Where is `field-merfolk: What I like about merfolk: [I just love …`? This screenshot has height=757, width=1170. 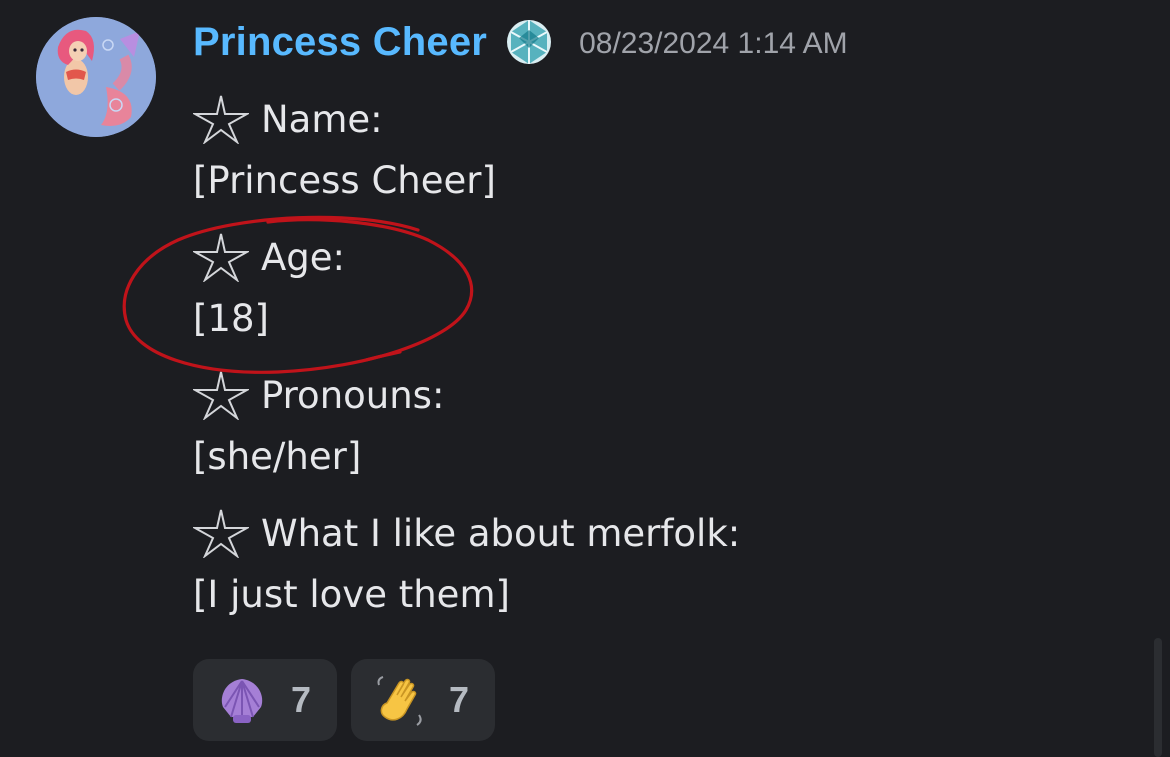
field-merfolk: What I like about merfolk: [I just love … is located at coordinates (663, 564).